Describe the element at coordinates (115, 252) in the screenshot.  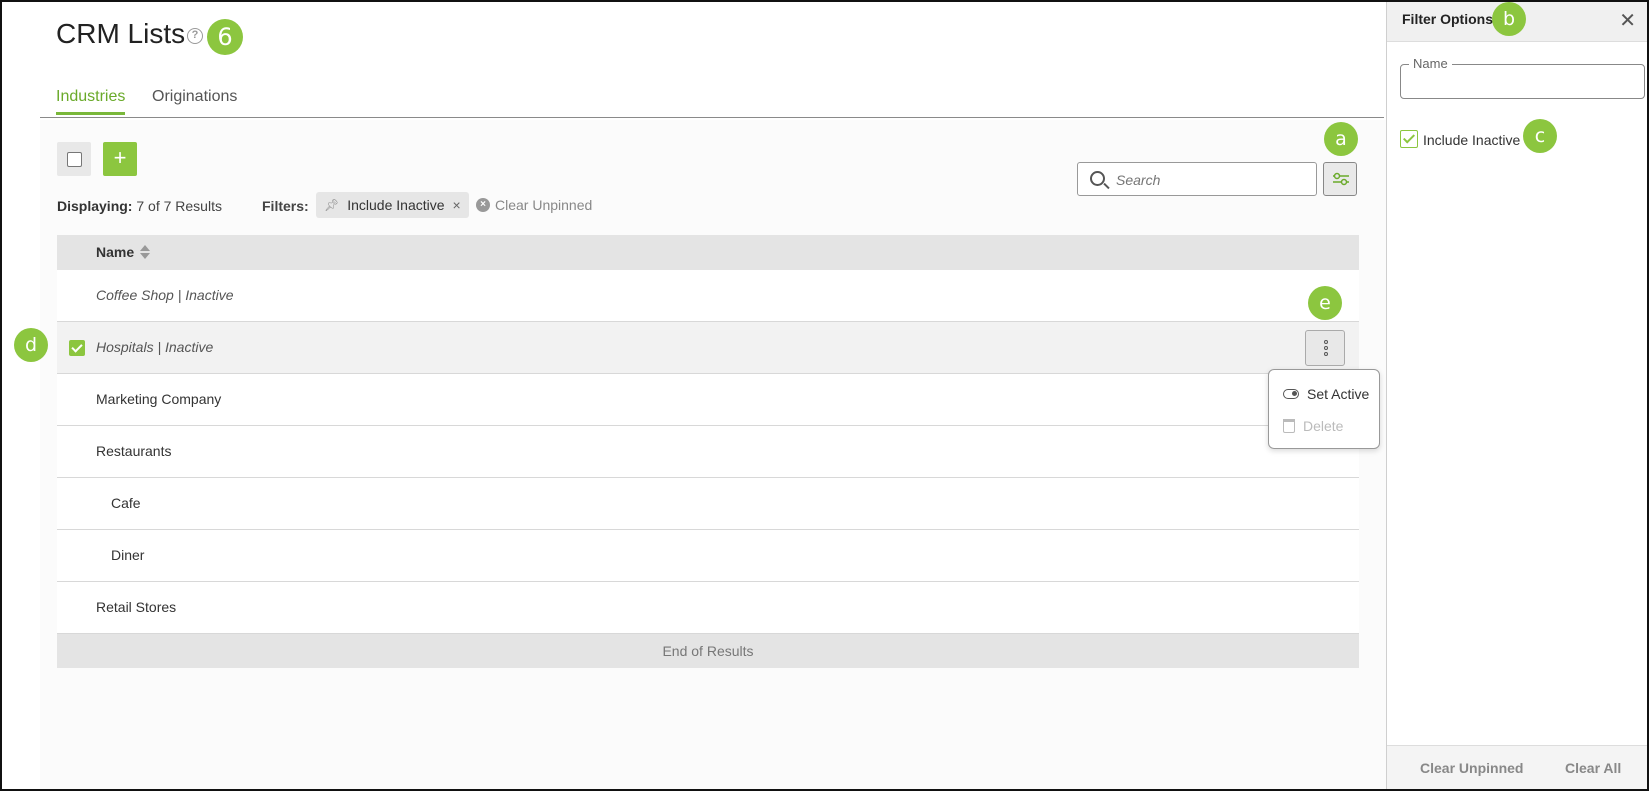
I see `column-name-label: Name` at that location.